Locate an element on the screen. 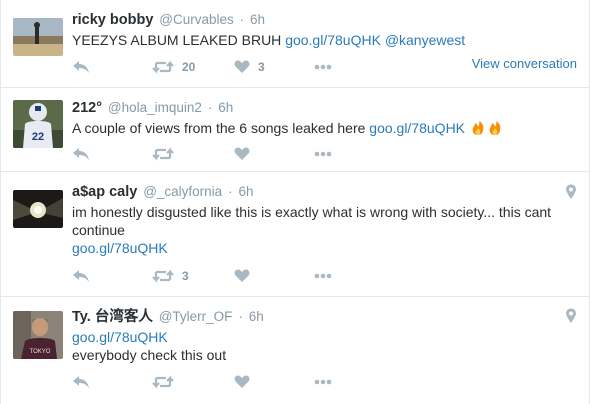 Image resolution: width=590 pixels, height=404 pixels. user-avatar: TOKYO is located at coordinates (38, 335).